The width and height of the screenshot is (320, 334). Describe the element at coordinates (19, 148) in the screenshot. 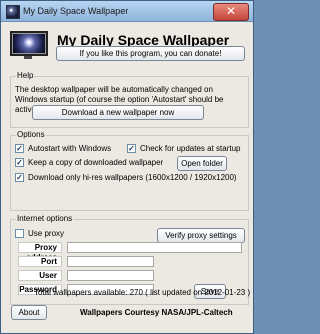

I see `autostart-checkbox: ✓` at that location.